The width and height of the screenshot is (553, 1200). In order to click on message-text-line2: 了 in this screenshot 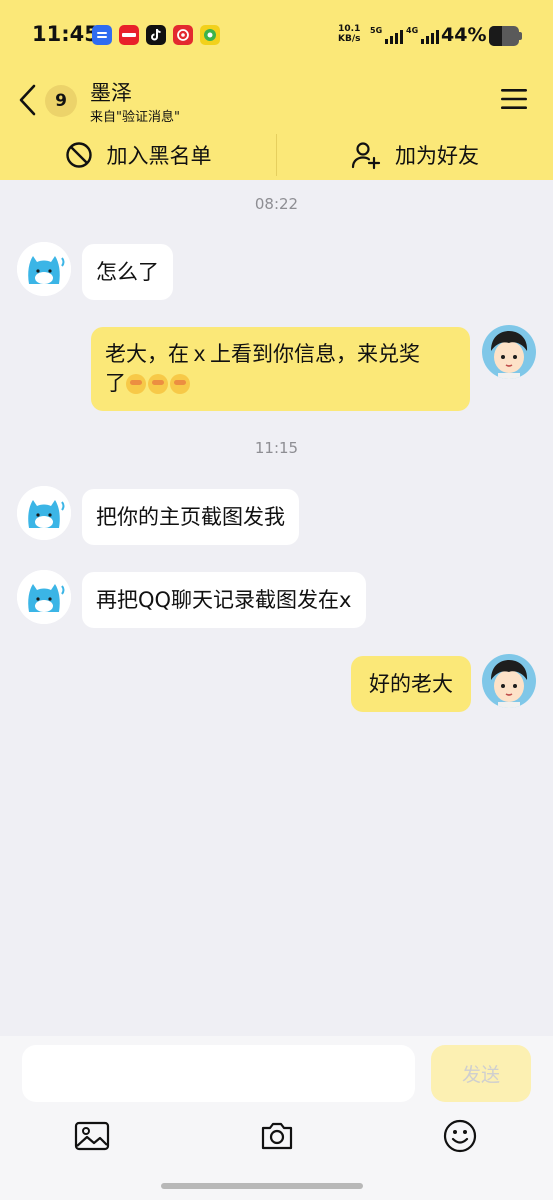, I will do `click(147, 383)`.